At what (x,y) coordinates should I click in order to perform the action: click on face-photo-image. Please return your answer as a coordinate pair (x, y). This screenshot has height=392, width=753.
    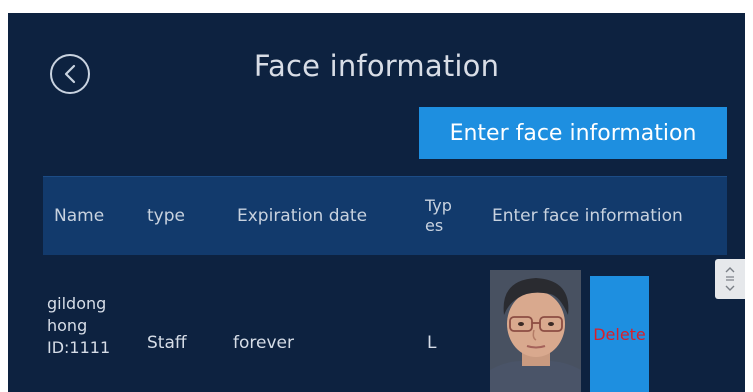
    Looking at the image, I should click on (535, 331).